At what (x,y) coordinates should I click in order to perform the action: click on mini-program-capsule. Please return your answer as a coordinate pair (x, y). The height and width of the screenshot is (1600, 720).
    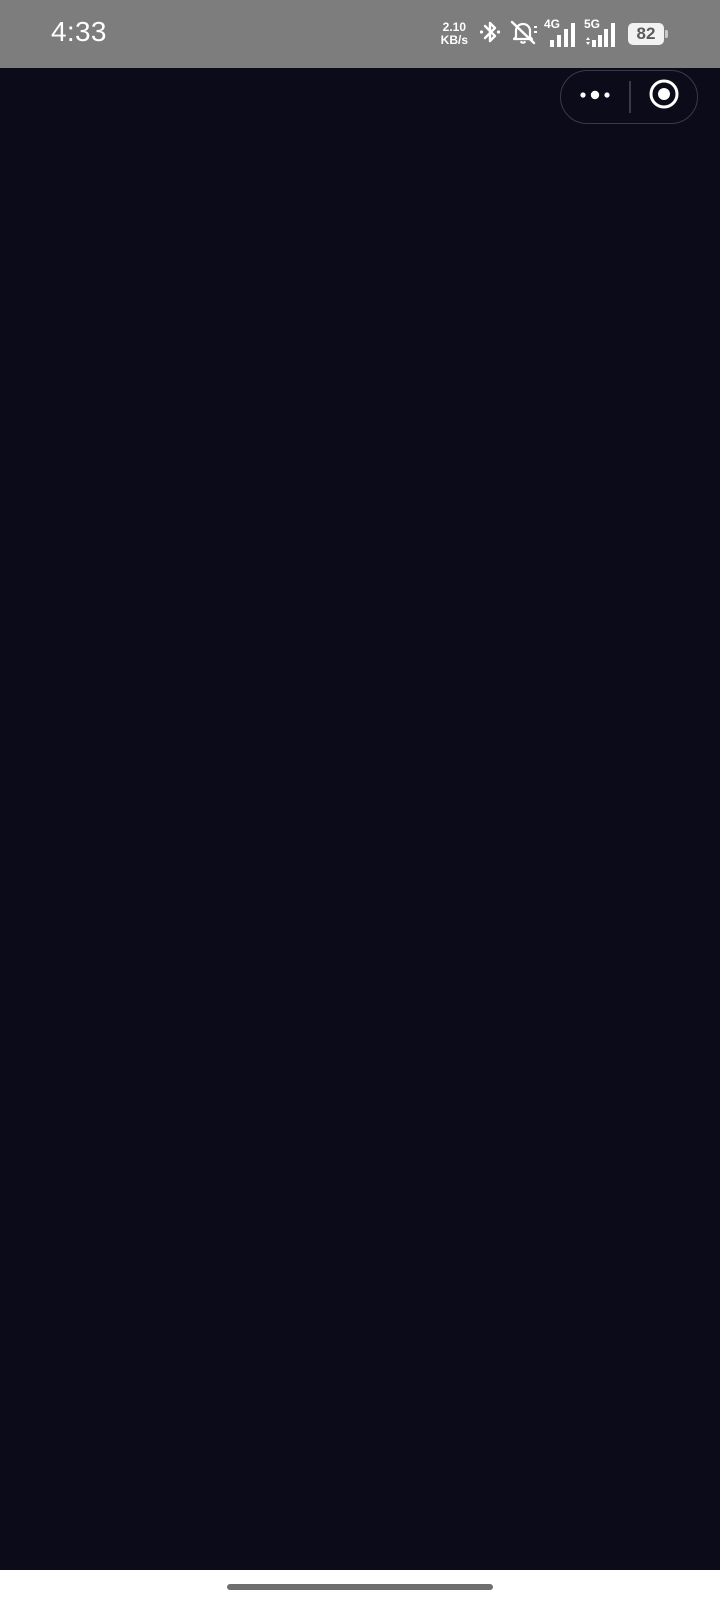
    Looking at the image, I should click on (629, 97).